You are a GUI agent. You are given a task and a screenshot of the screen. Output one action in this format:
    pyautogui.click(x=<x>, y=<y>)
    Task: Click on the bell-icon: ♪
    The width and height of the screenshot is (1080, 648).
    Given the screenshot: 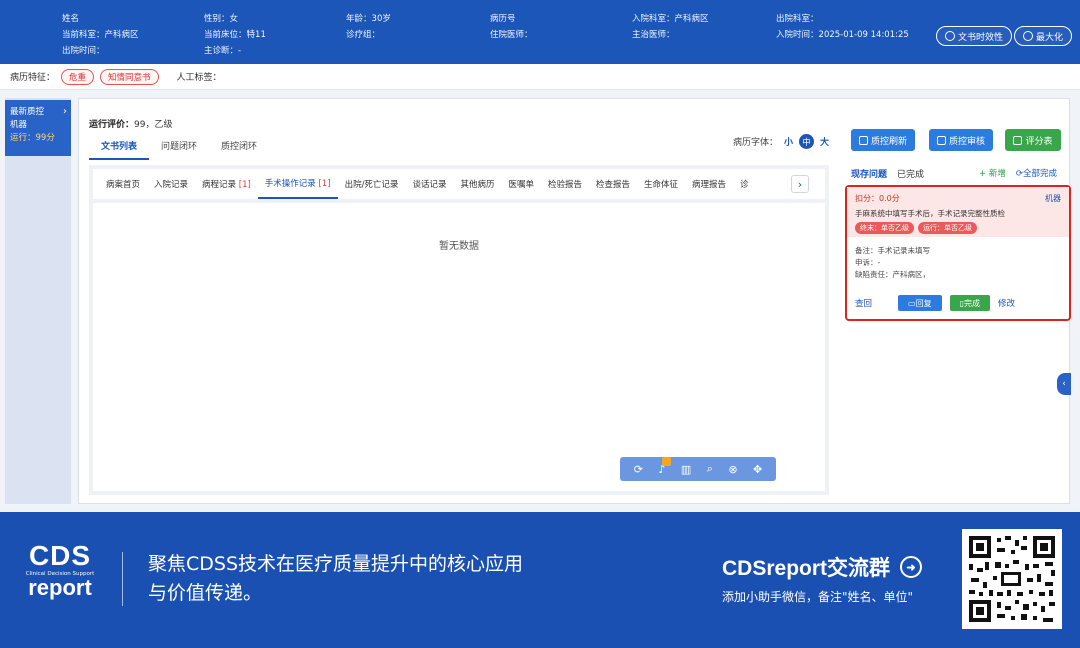 What is the action you would take?
    pyautogui.click(x=665, y=466)
    